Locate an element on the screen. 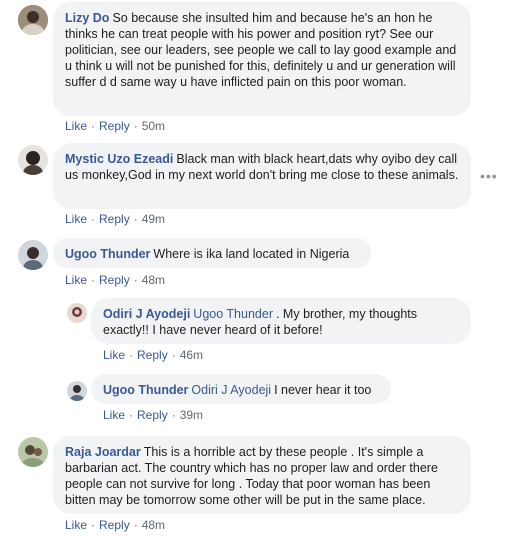 The image size is (507, 540). comment-author: Mystic Uzo Ezeadi is located at coordinates (119, 159).